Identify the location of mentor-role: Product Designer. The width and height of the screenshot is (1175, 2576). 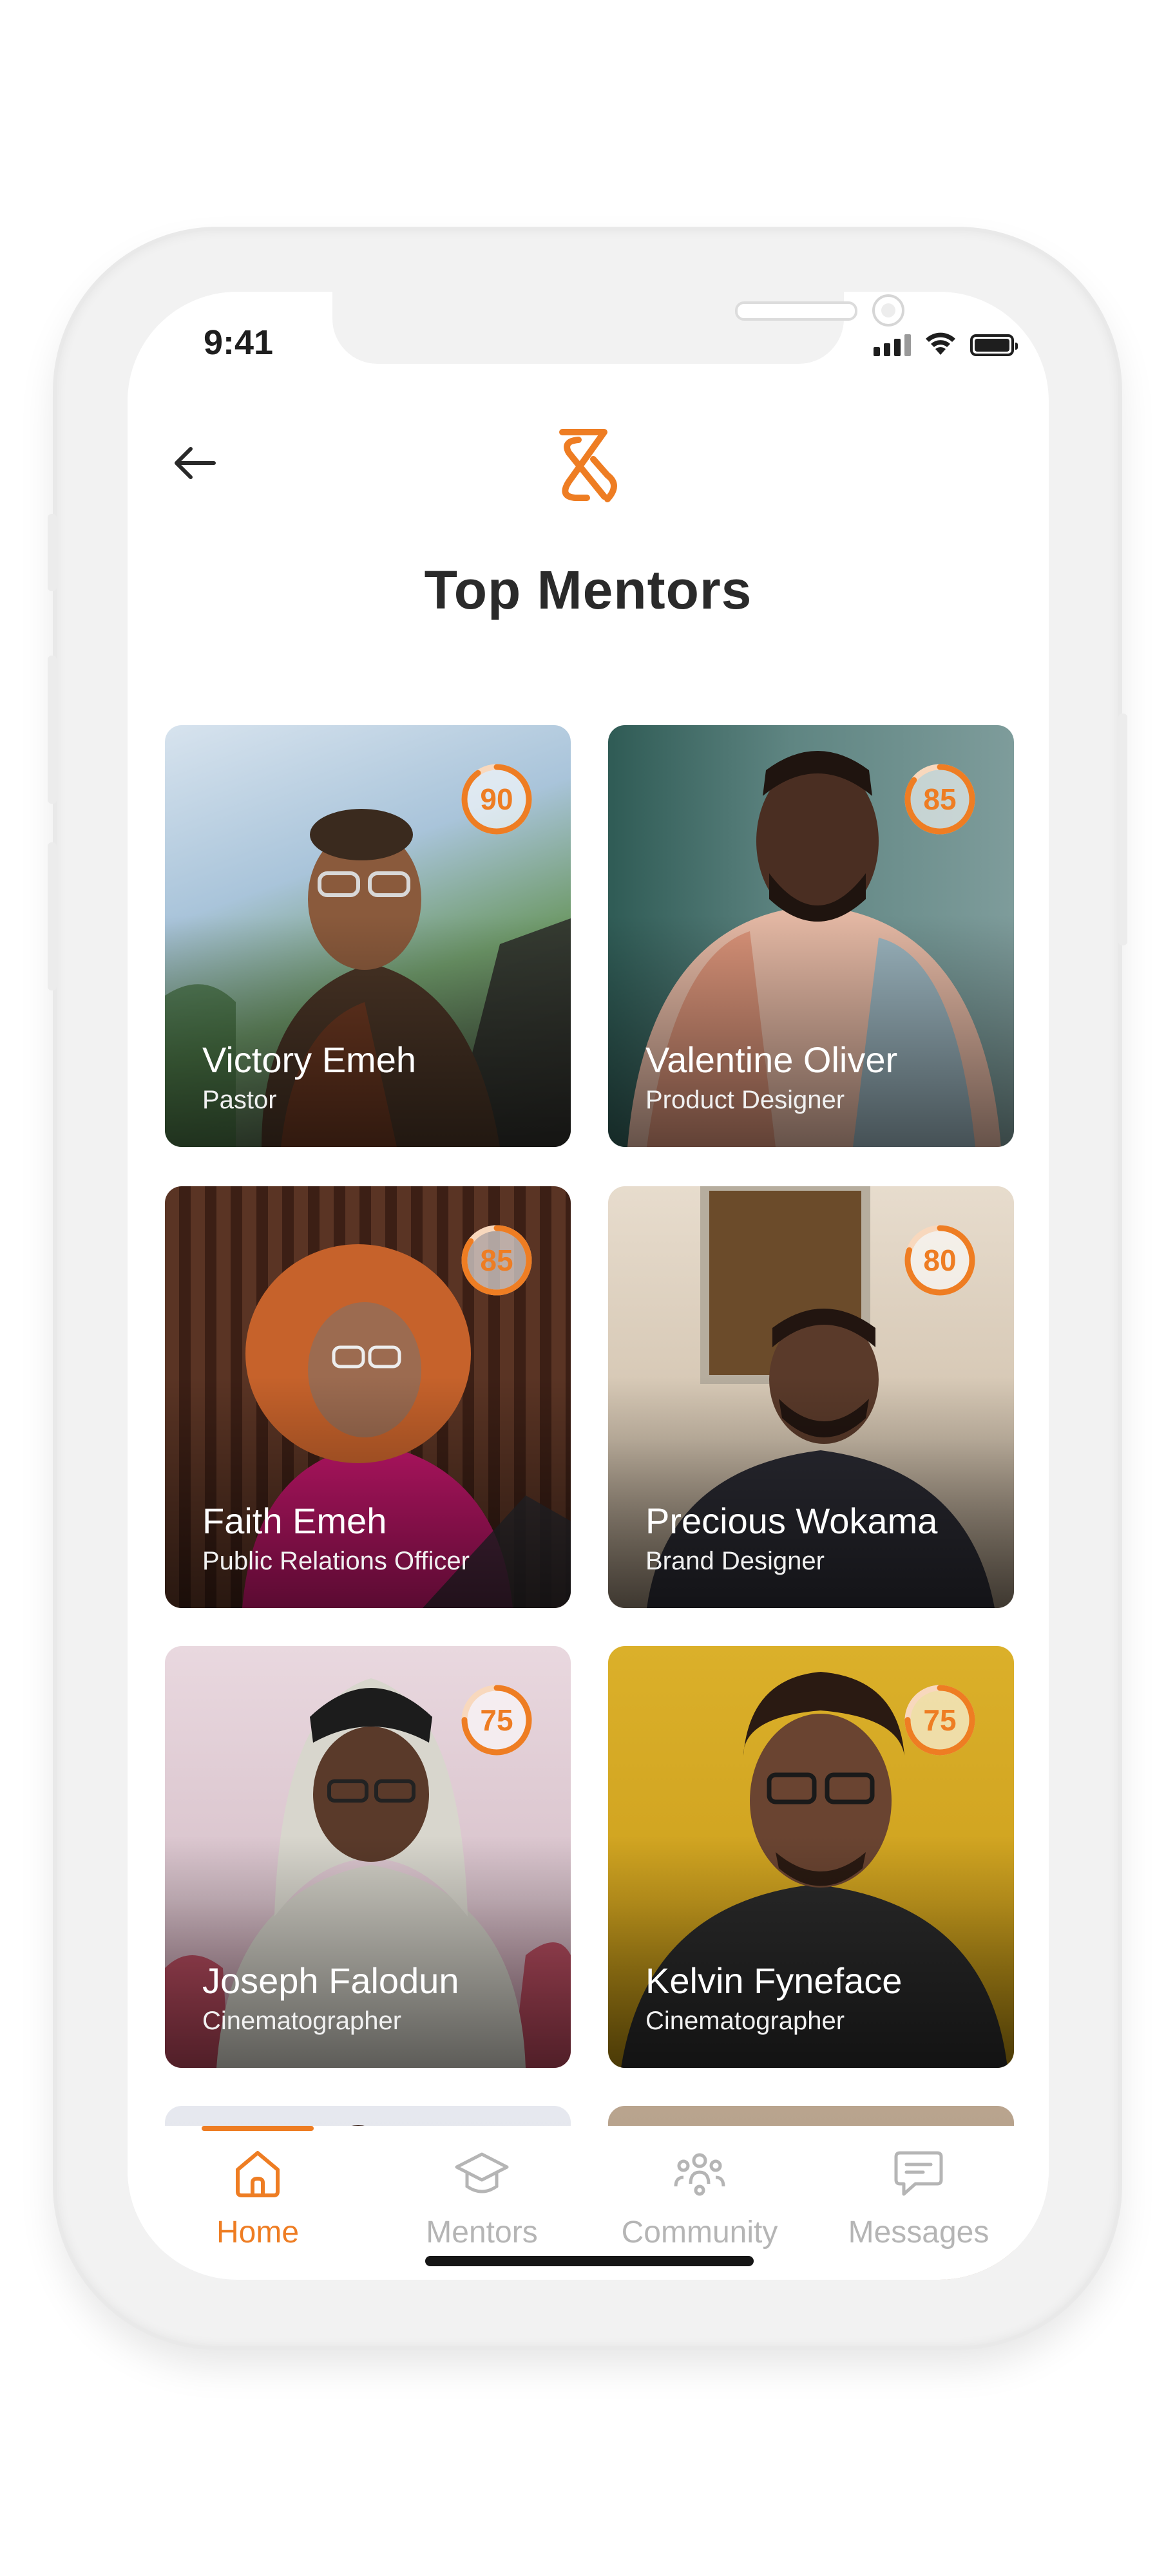
(745, 1100).